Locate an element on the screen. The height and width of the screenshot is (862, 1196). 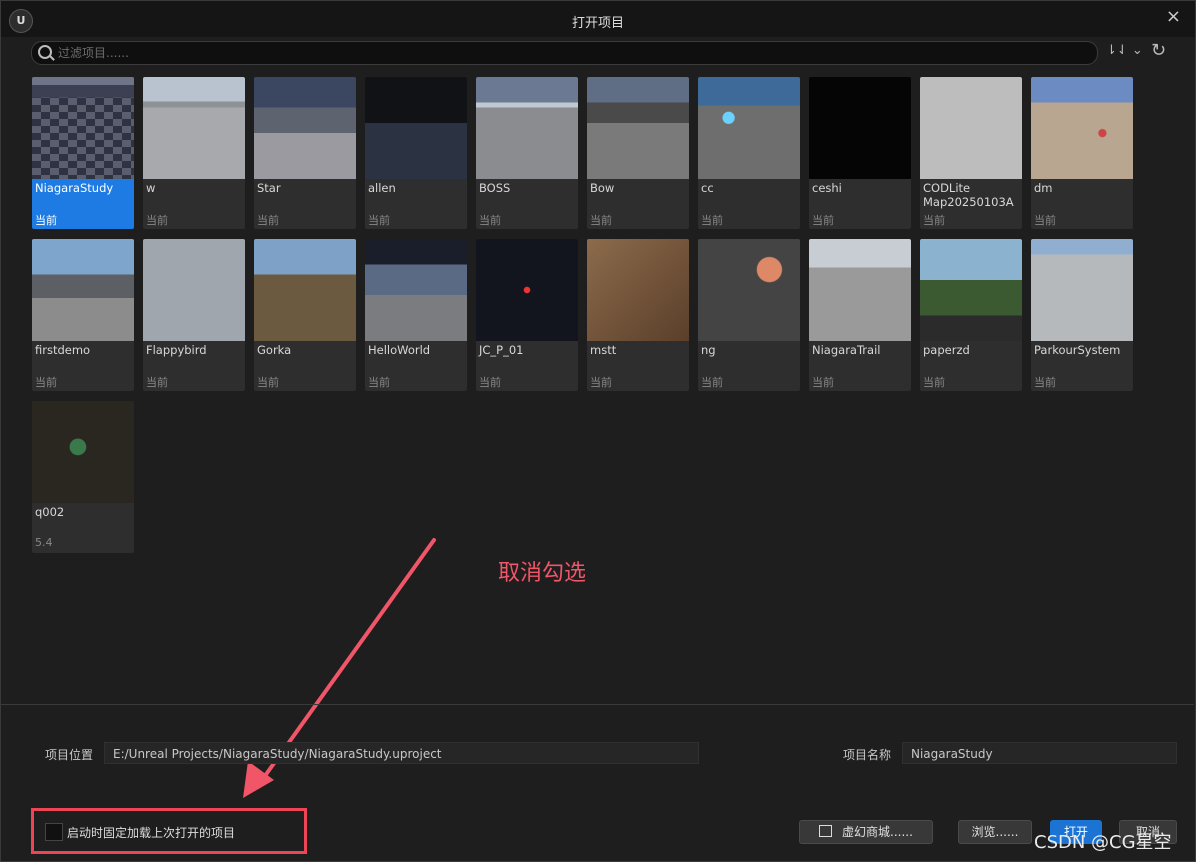
project-card: ParkourSystem 当前 is located at coordinates (1082, 315).